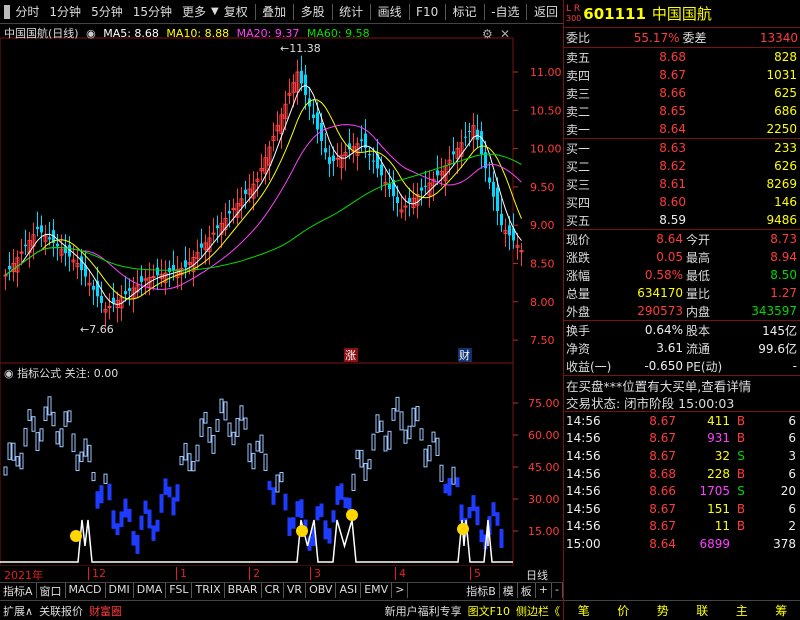 The height and width of the screenshot is (620, 800). Describe the element at coordinates (681, 420) in the screenshot. I see `tick-row: 14:56 8.67 411 B 6` at that location.